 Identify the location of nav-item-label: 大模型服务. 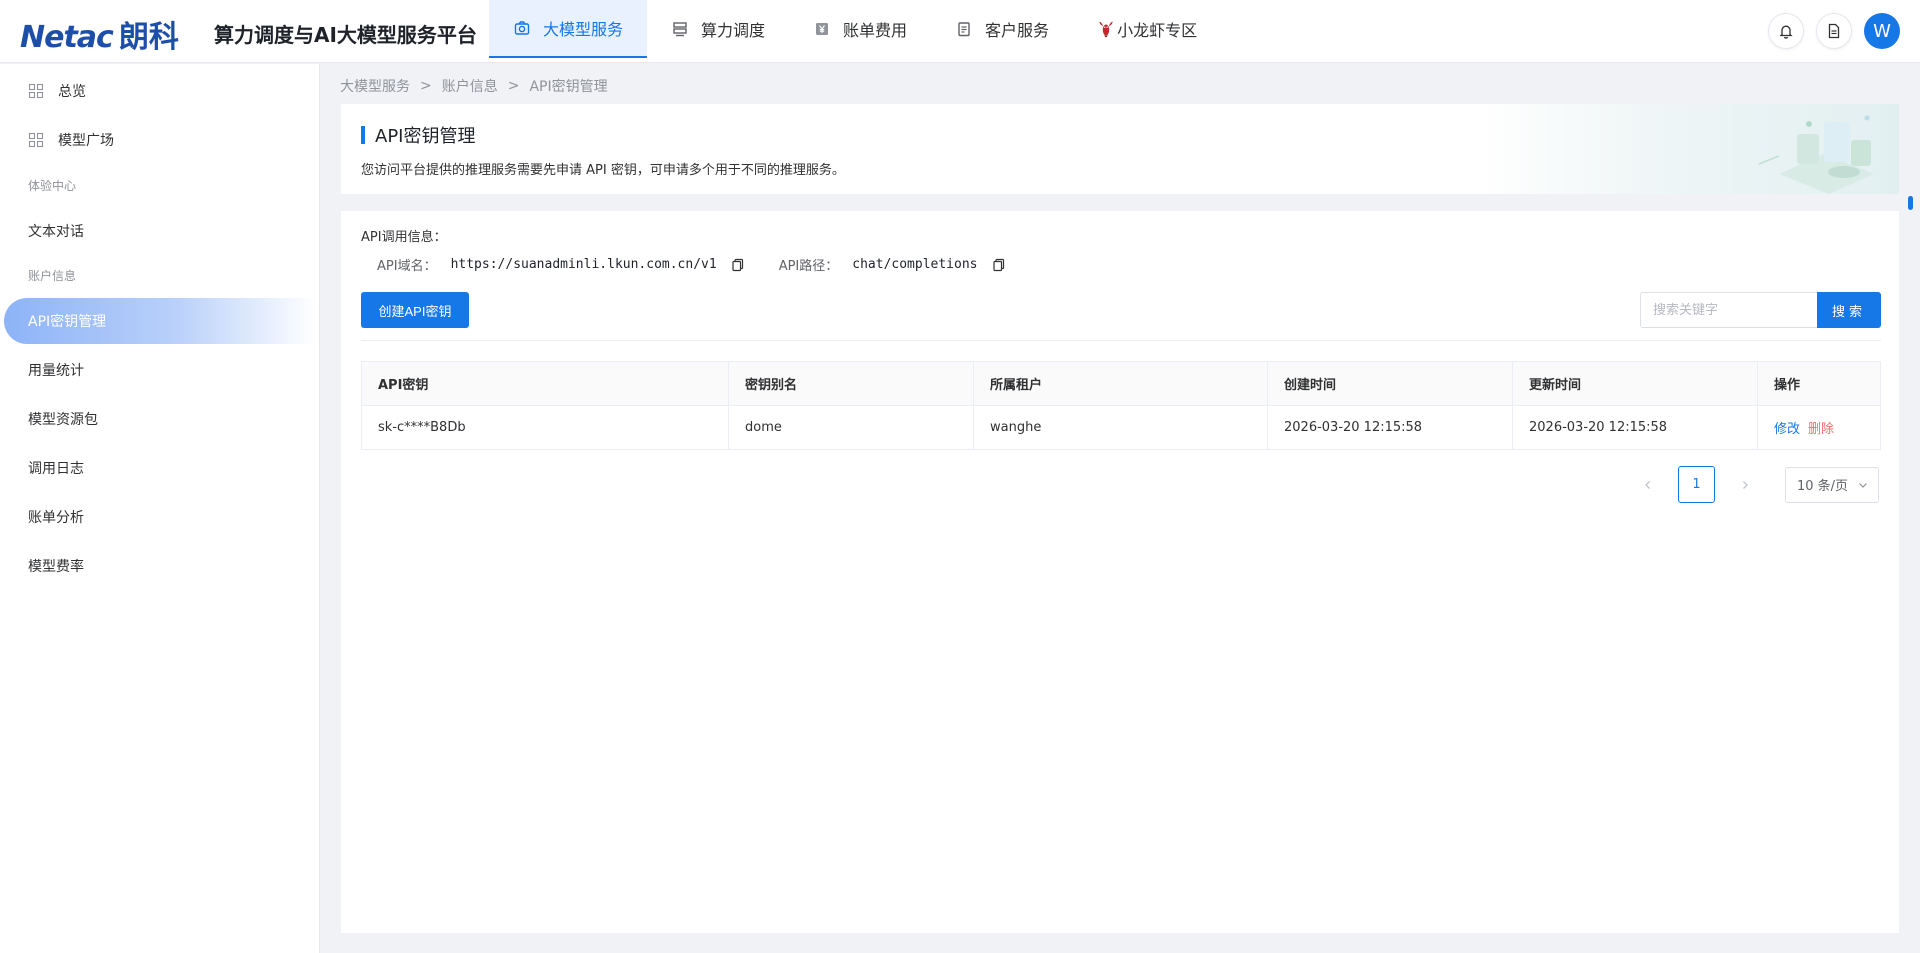
(583, 29).